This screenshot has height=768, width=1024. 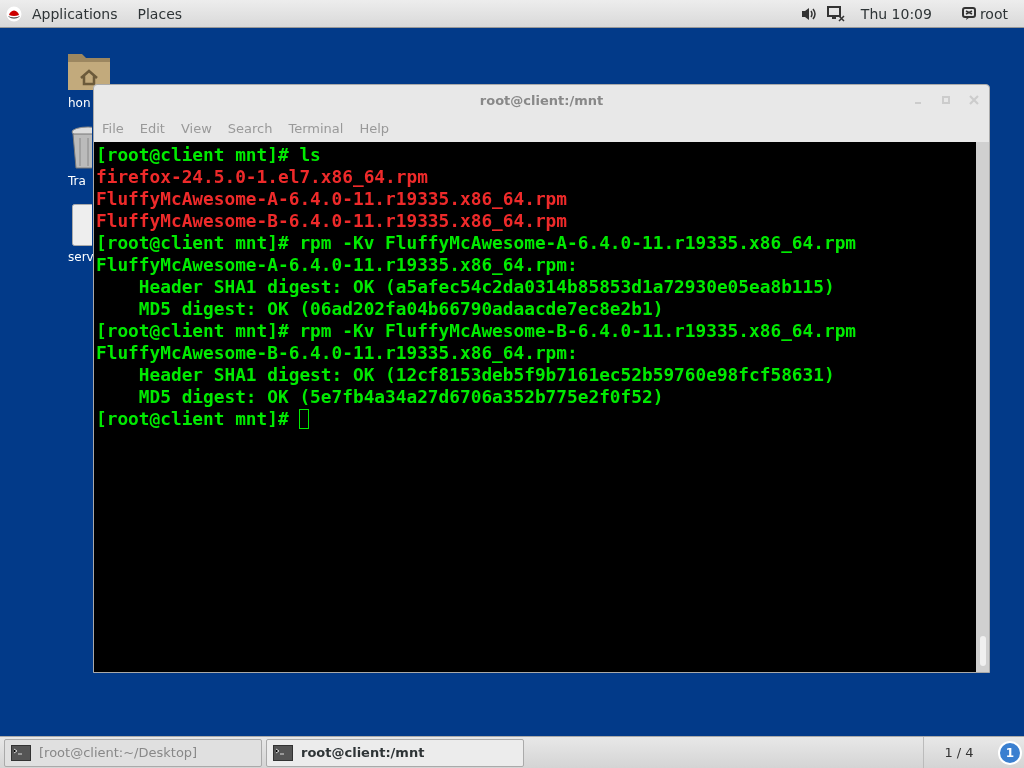 What do you see at coordinates (808, 13) in the screenshot?
I see `volume-icon` at bounding box center [808, 13].